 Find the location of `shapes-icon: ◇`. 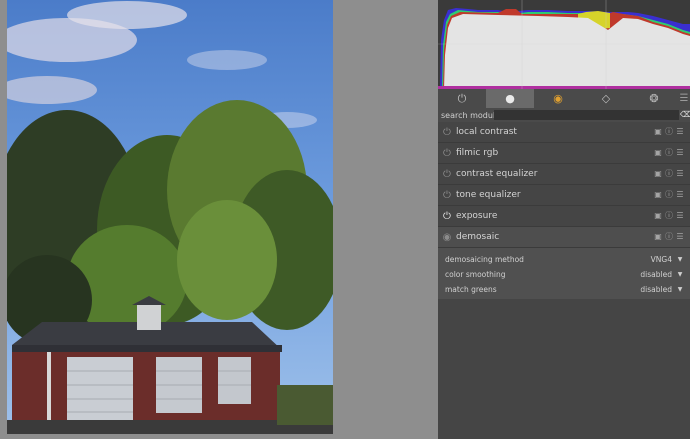

shapes-icon: ◇ is located at coordinates (606, 98).